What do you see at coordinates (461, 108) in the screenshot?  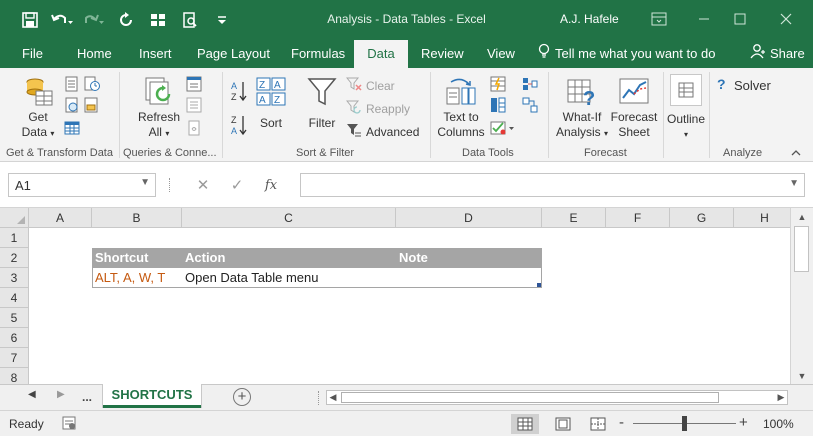 I see `text-to-columns-button: Text to Columns` at bounding box center [461, 108].